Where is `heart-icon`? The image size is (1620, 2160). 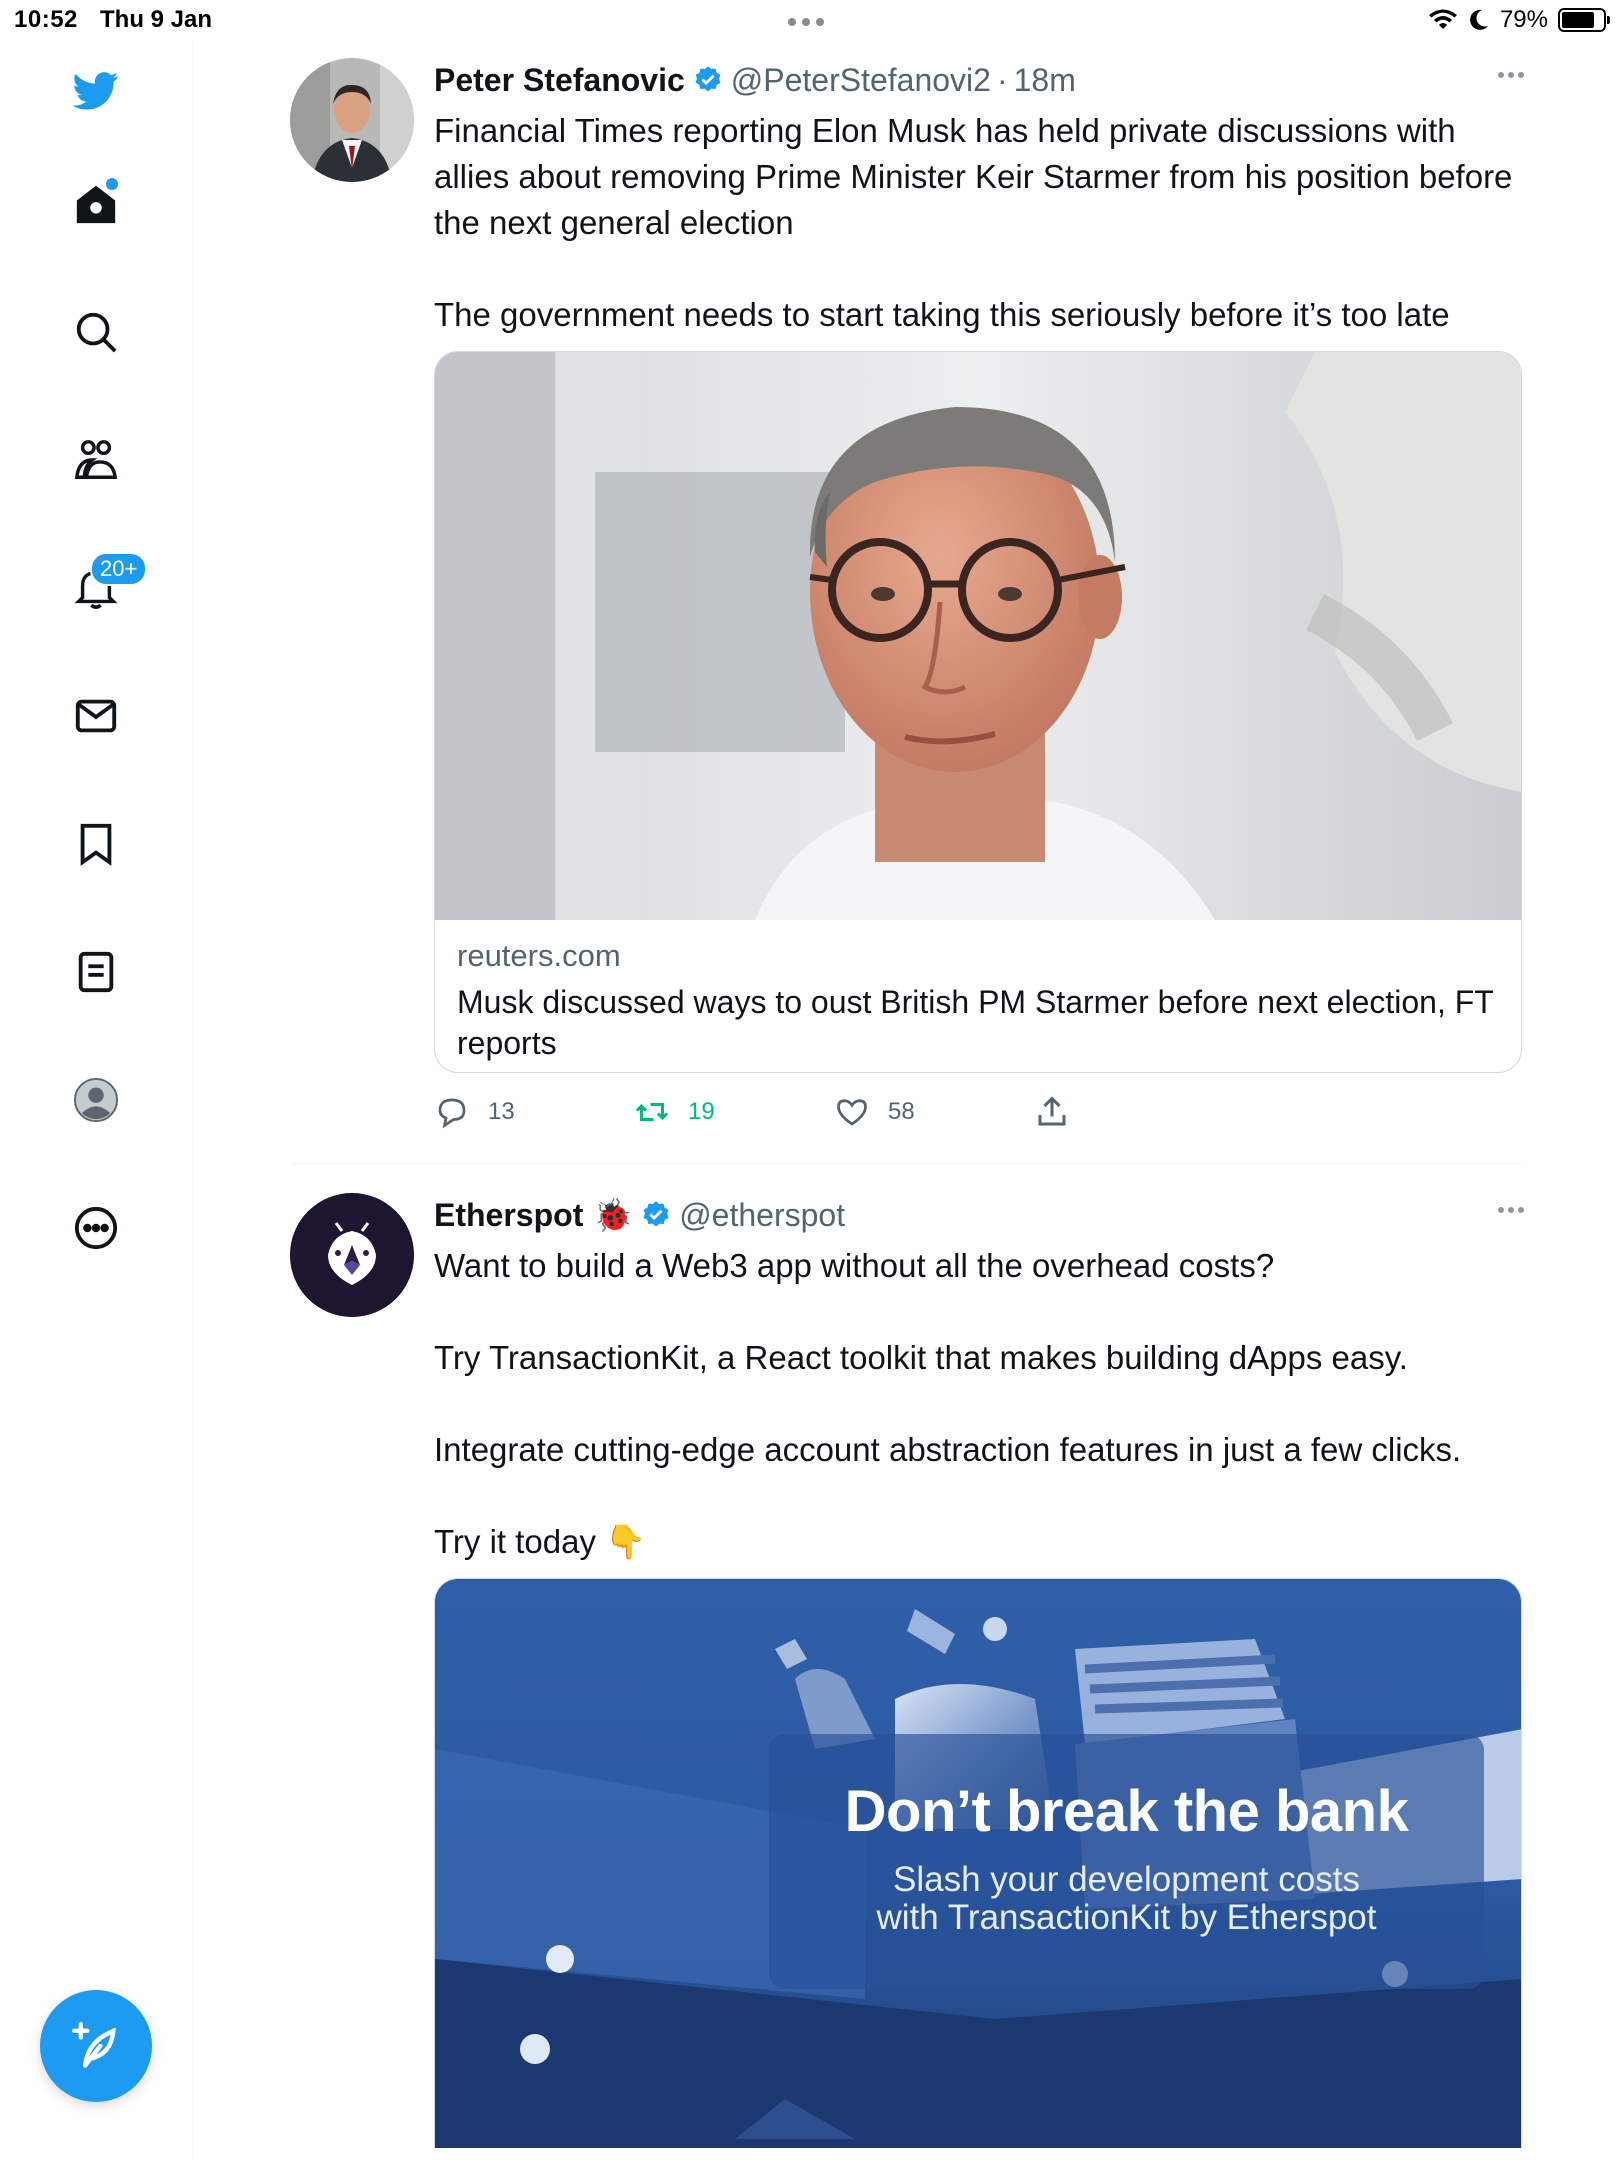
heart-icon is located at coordinates (852, 1112).